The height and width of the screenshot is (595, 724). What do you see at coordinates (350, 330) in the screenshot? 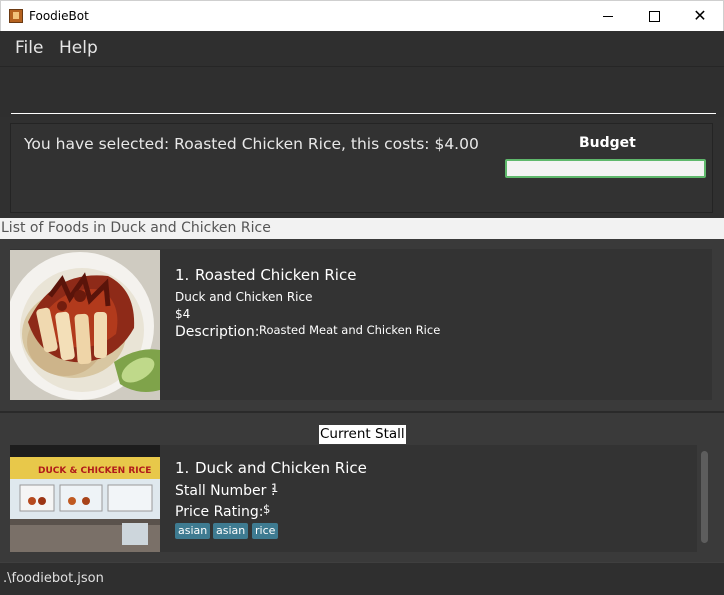
I see `food-description: Roasted Meat and Chicken Rice` at bounding box center [350, 330].